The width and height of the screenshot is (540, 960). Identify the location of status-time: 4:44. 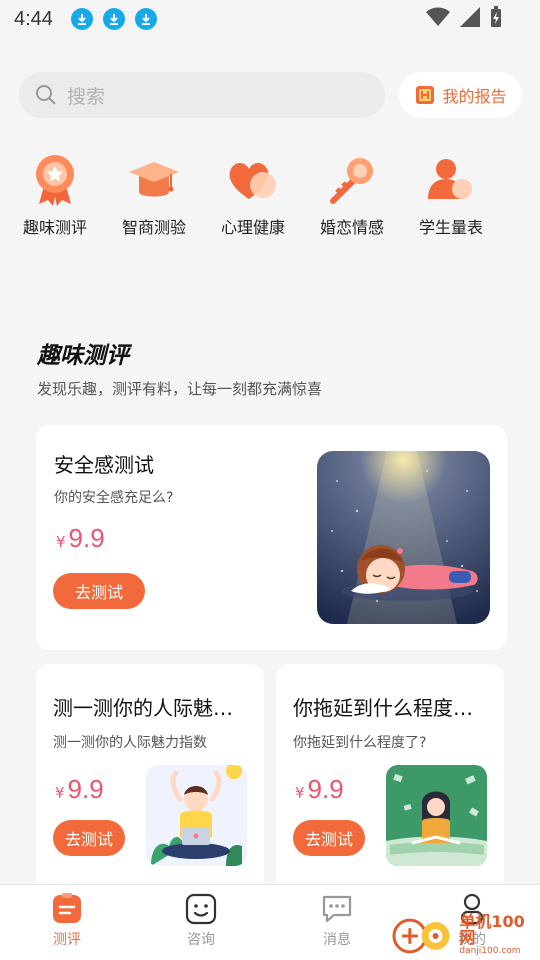
(33, 18).